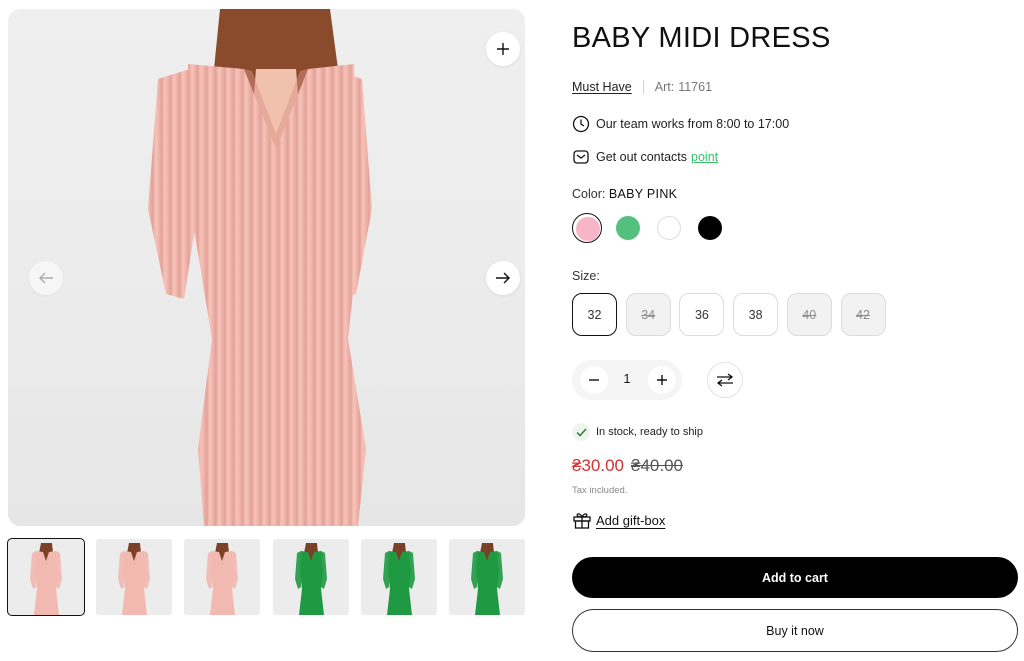  What do you see at coordinates (704, 157) in the screenshot?
I see `contacts-link: point` at bounding box center [704, 157].